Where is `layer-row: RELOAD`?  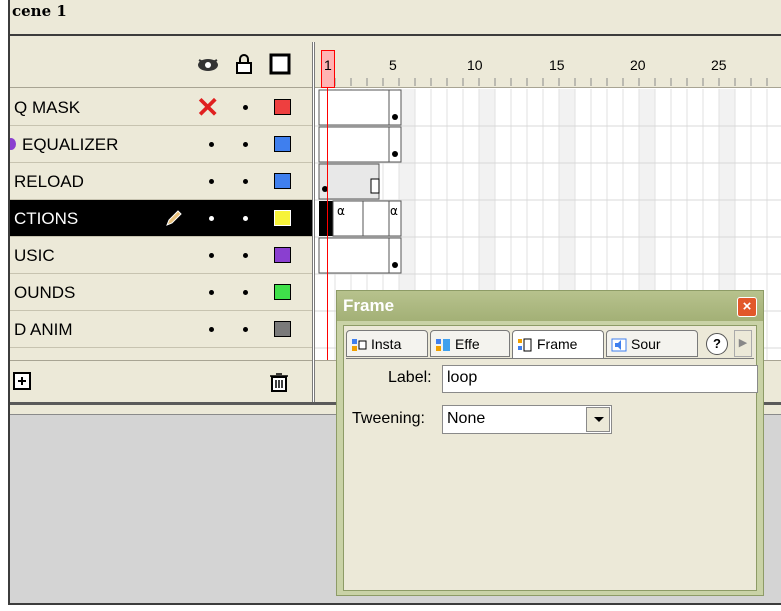 layer-row: RELOAD is located at coordinates (161, 181).